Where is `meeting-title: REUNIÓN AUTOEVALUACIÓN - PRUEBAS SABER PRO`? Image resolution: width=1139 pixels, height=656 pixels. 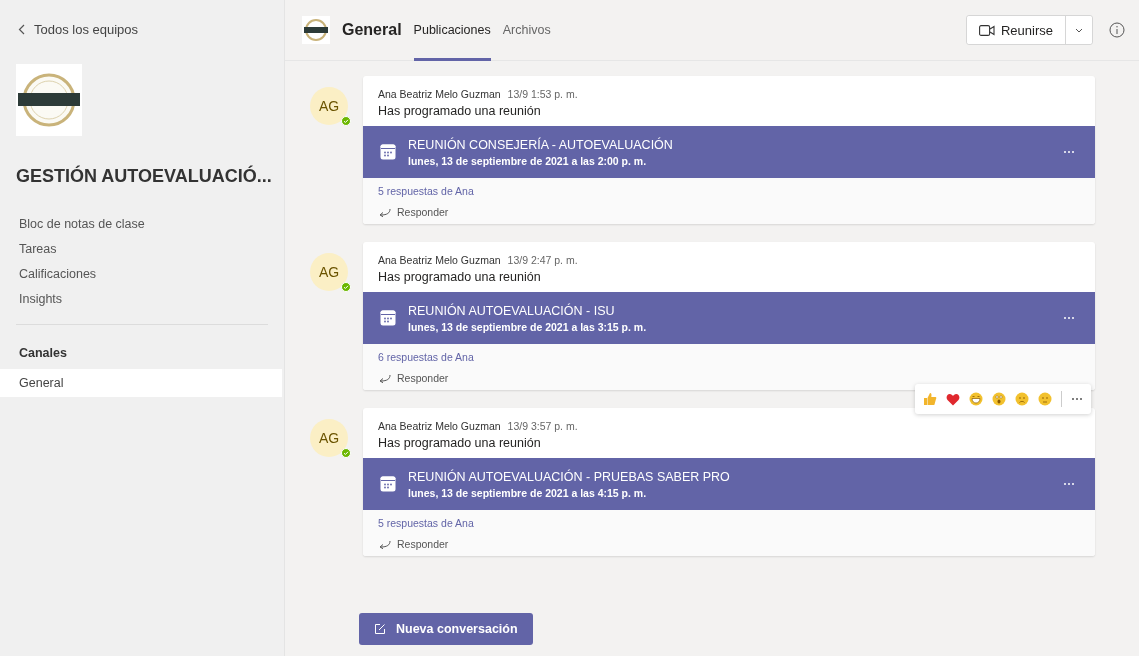
meeting-title: REUNIÓN AUTOEVALUACIÓN - PRUEBAS SABER PRO is located at coordinates (569, 476).